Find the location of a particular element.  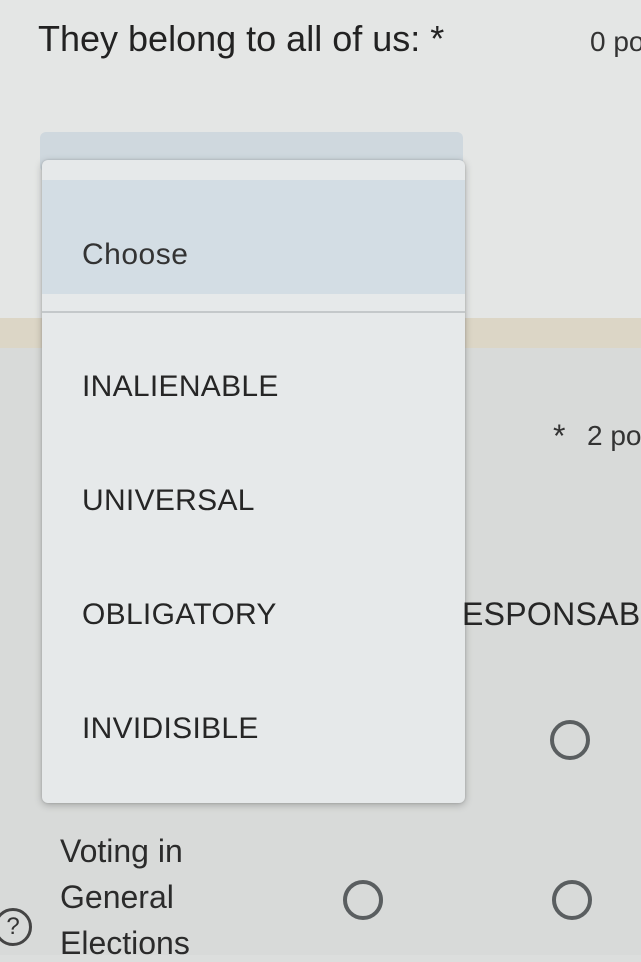

question-title-text: They belong to all of us: is located at coordinates (229, 38).